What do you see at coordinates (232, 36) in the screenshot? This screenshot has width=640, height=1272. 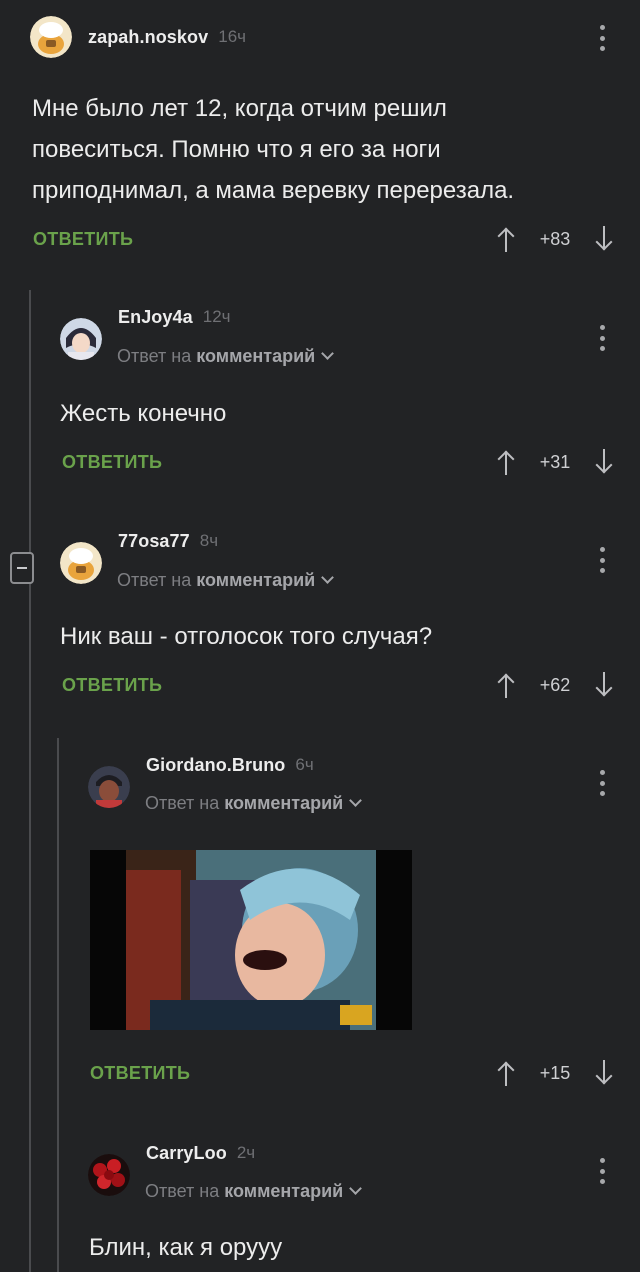 I see `comment-time: 16ч` at bounding box center [232, 36].